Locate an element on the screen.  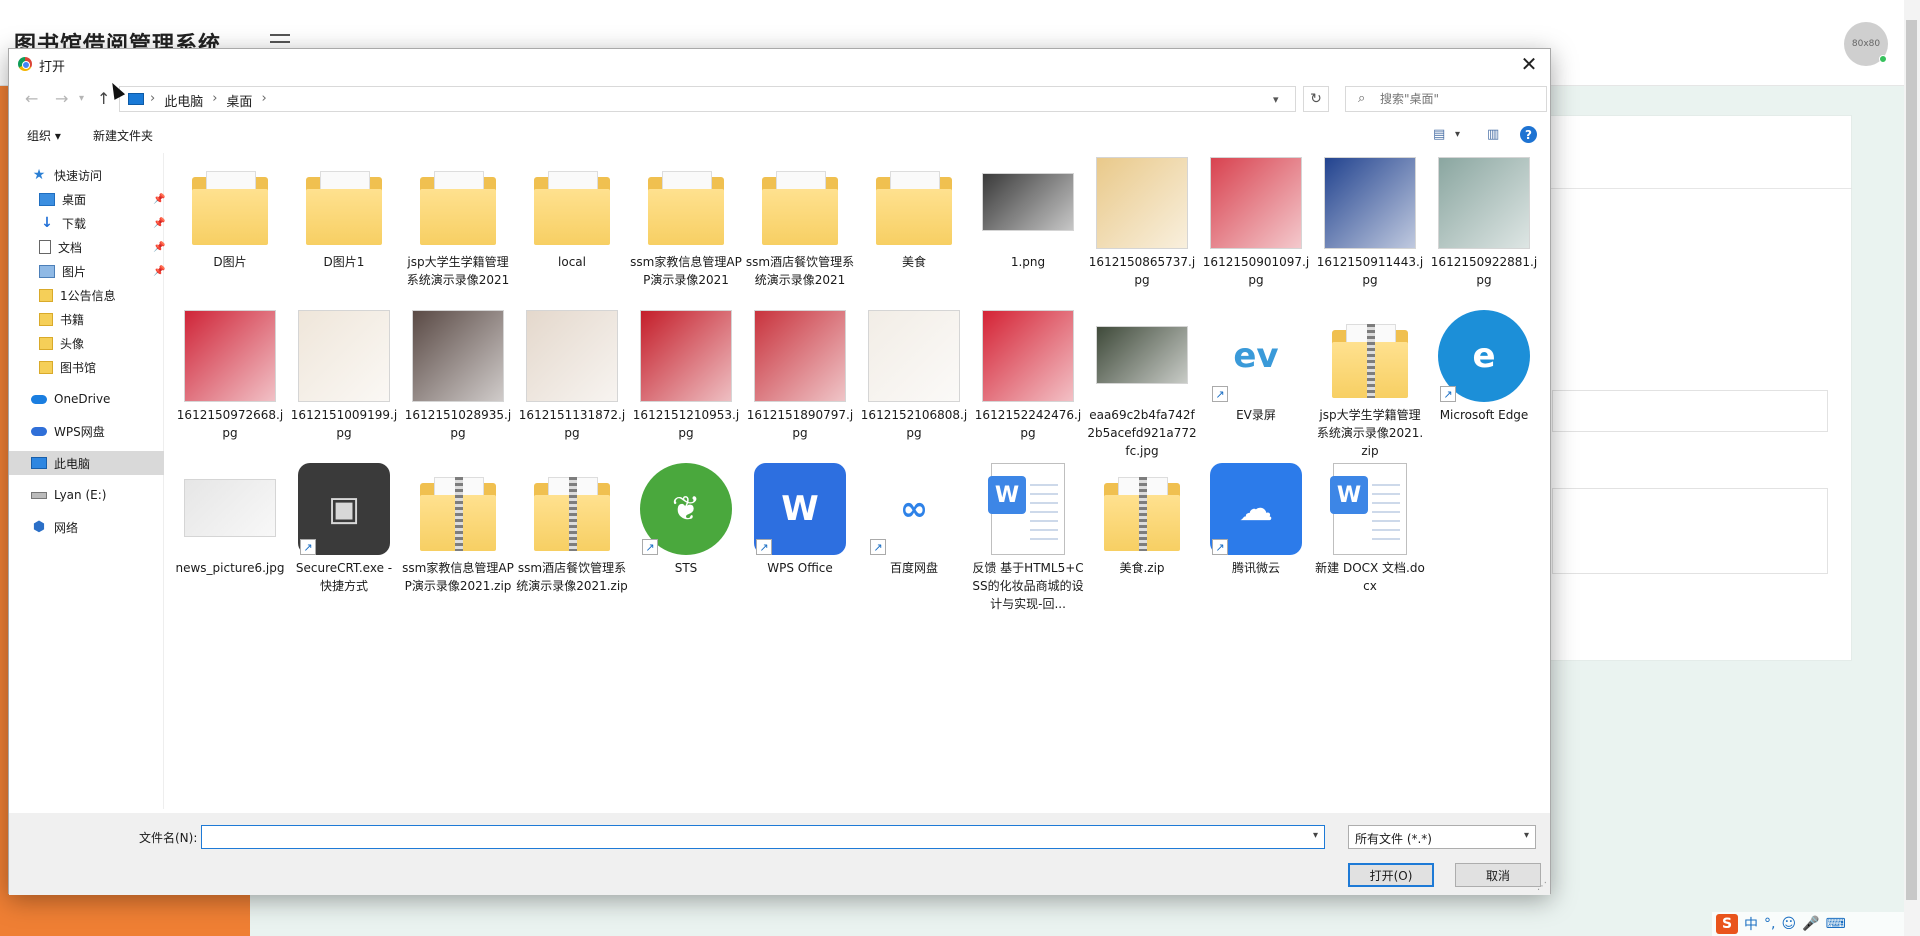
file-item: 1612152106808.jpg is located at coordinates (914, 384).